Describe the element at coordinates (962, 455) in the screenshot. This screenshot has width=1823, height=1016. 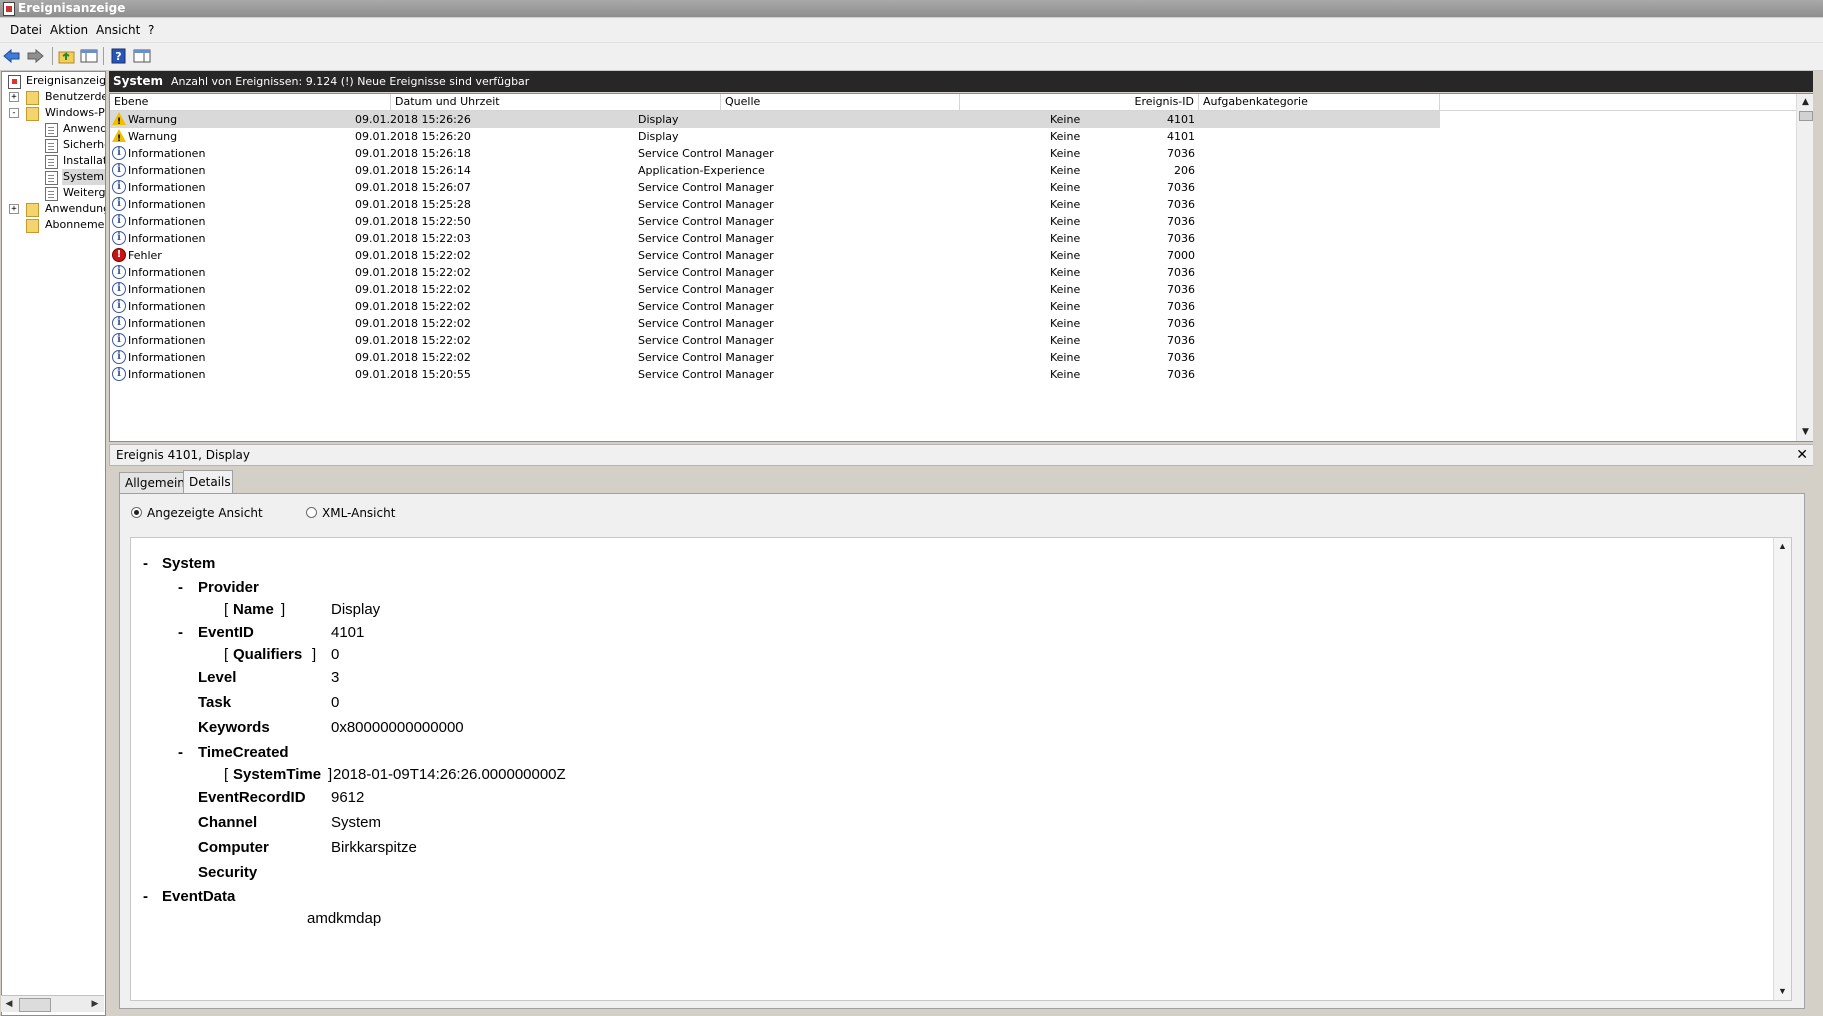
I see `detail-title-bar: Ereignis 4101, Display ✕` at that location.